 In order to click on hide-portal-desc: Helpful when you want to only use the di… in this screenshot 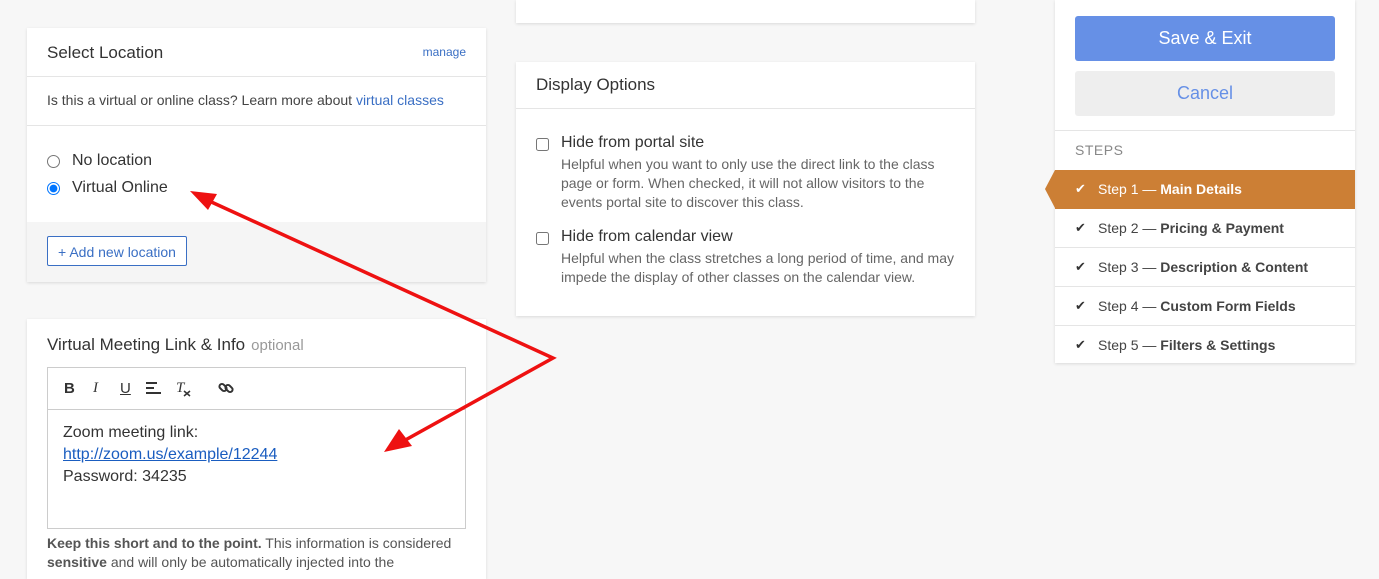, I will do `click(748, 183)`.